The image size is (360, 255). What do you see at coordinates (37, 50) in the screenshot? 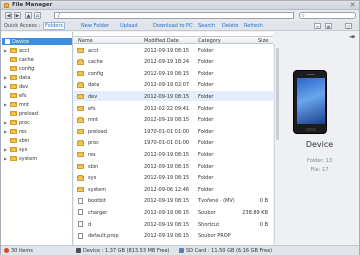
I see `tree-item: ▶ acct` at bounding box center [37, 50].